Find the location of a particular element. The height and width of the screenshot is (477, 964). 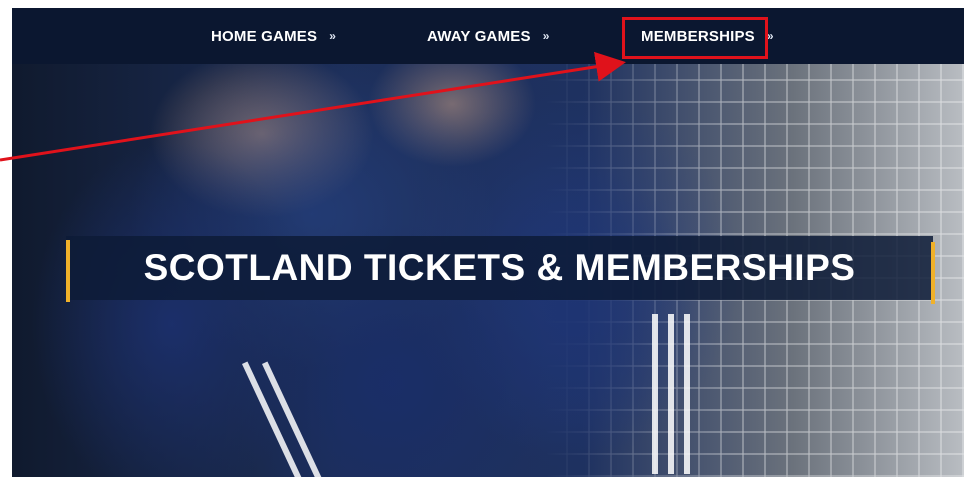

top-navigation: HOME GAMES » AWAY GAMES » MEMBERSHIPS » is located at coordinates (488, 36).